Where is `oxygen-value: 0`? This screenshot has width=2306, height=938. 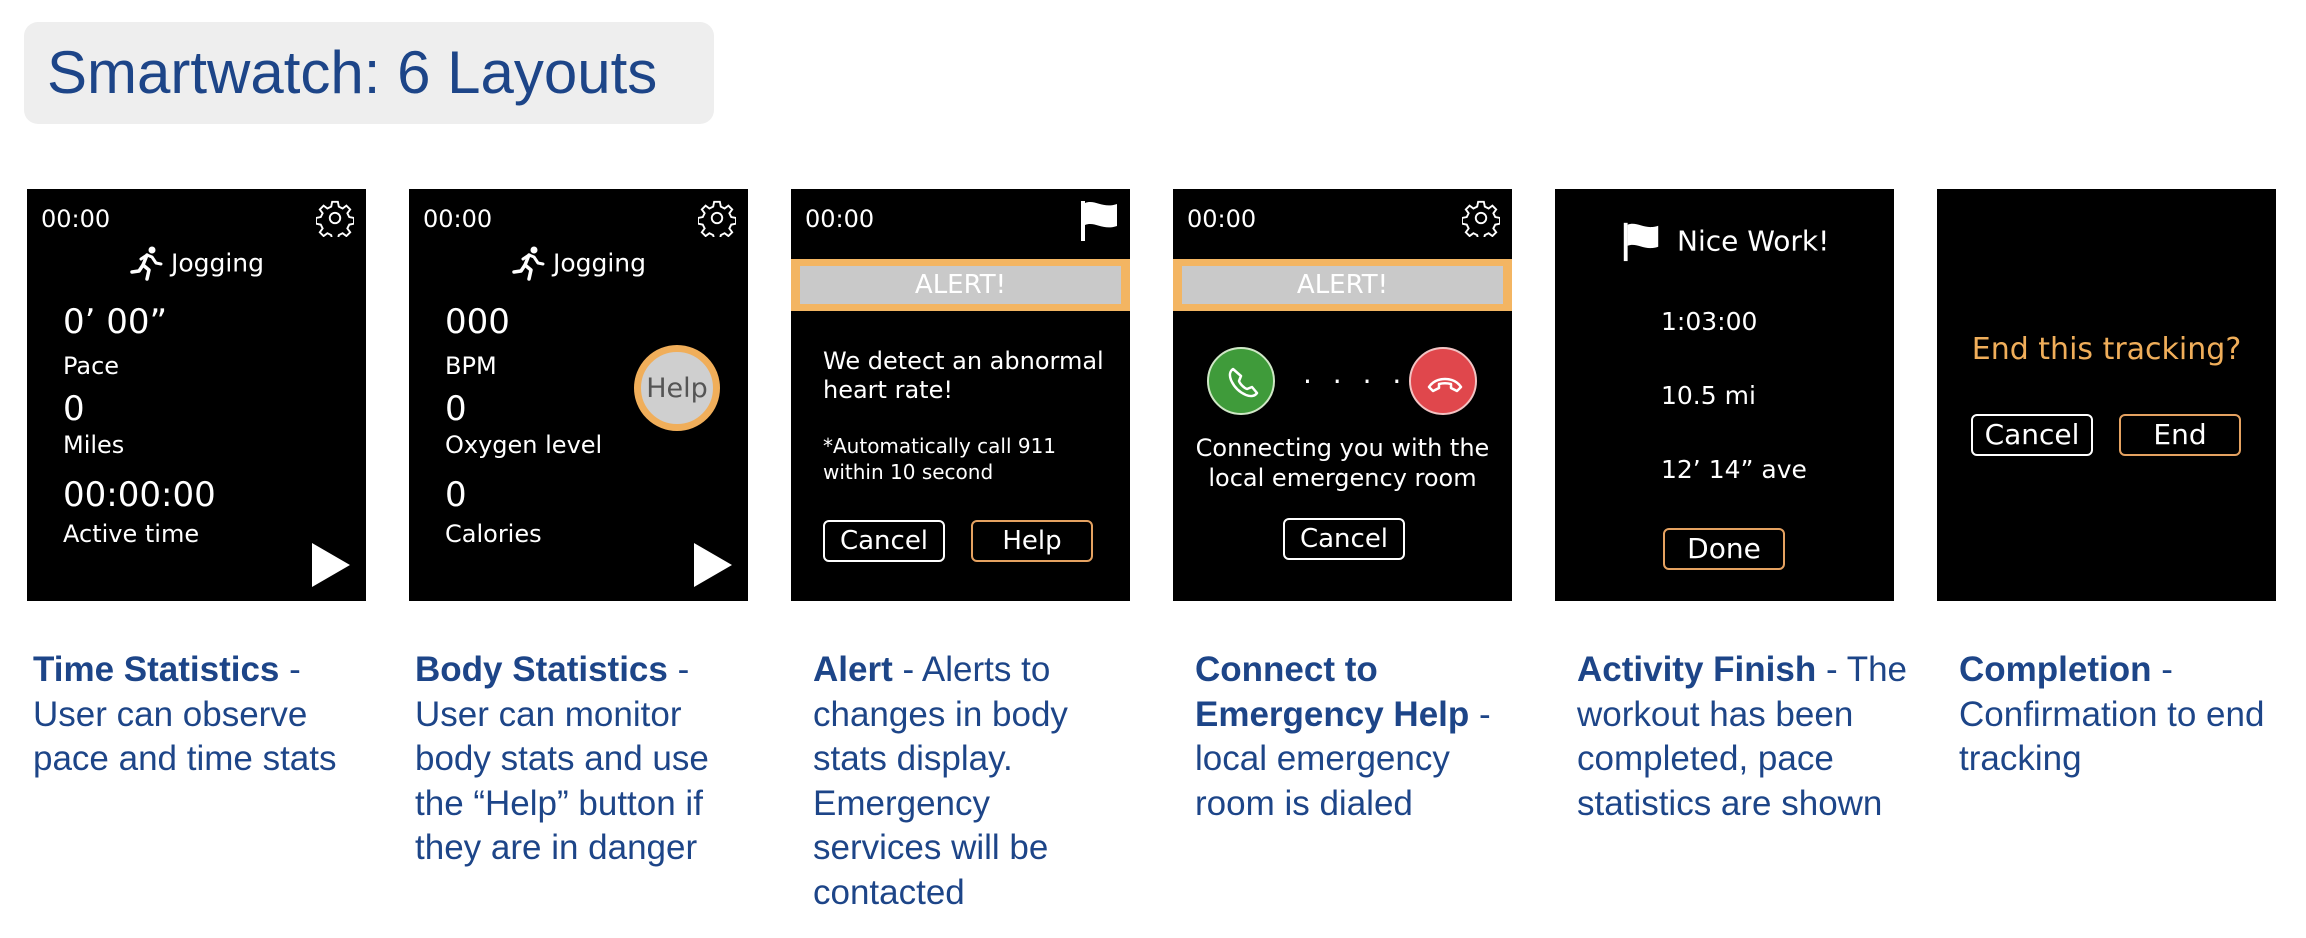
oxygen-value: 0 is located at coordinates (456, 409).